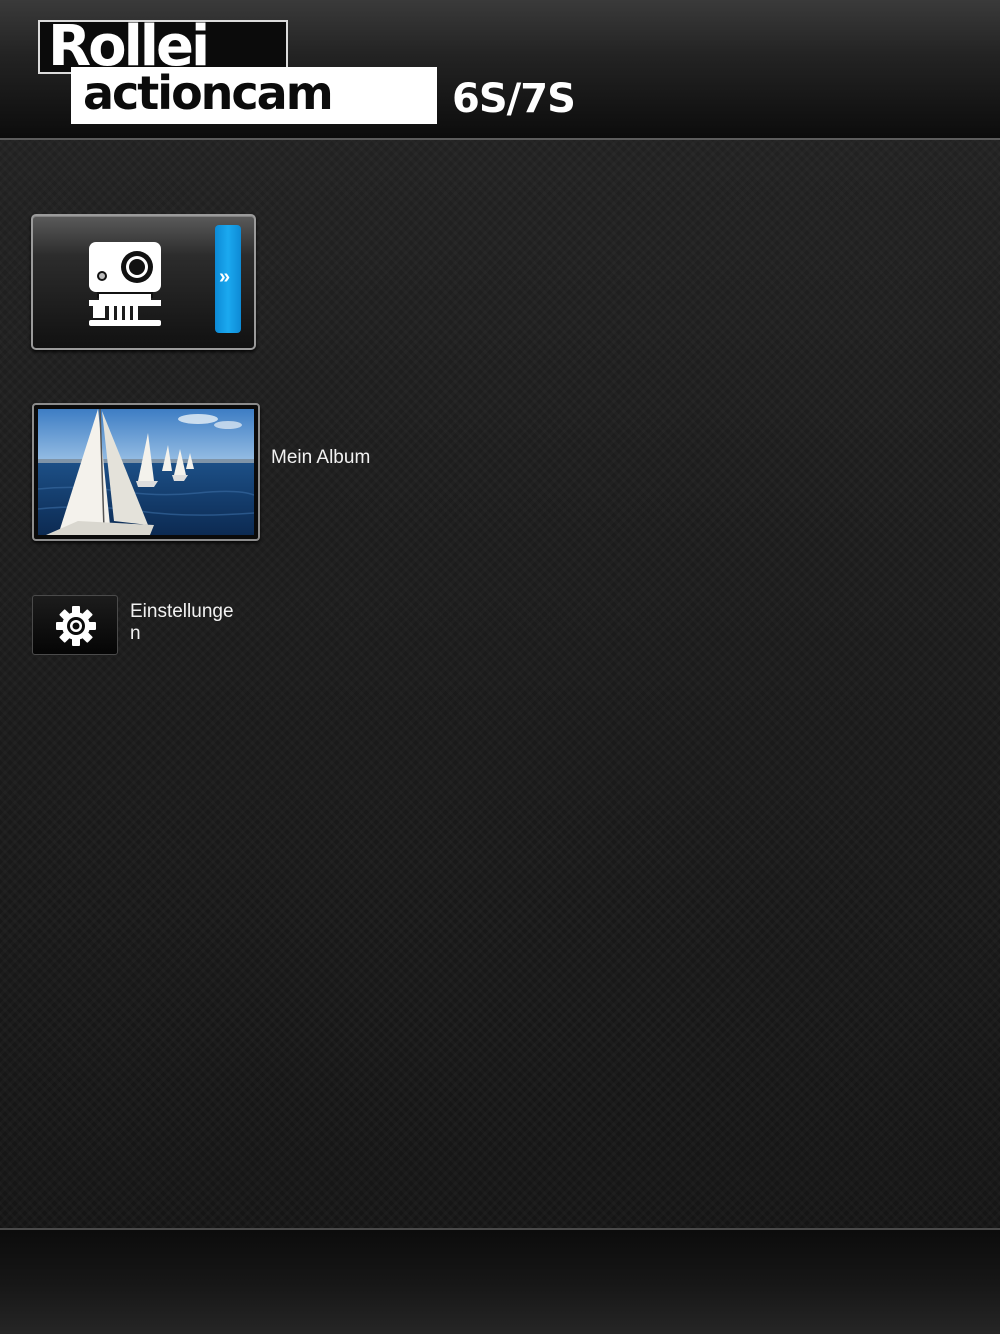 The image size is (1000, 1334). What do you see at coordinates (225, 277) in the screenshot?
I see `double-chevron-right-icon: »` at bounding box center [225, 277].